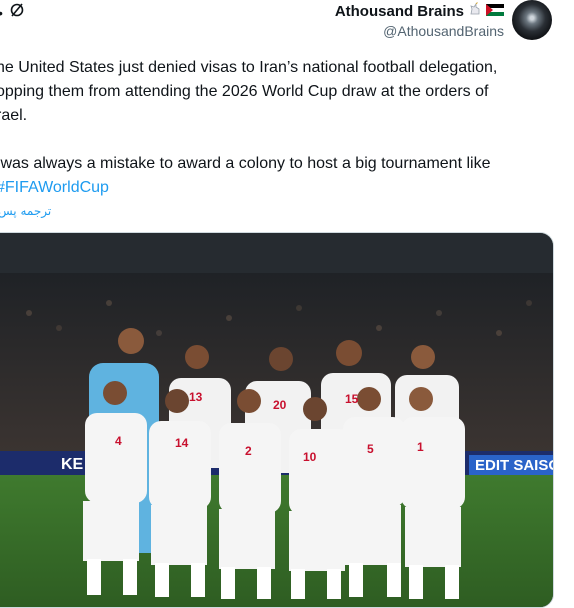 This screenshot has width=574, height=608. I want to click on author-display-name-row: Athousand Brains, so click(419, 11).